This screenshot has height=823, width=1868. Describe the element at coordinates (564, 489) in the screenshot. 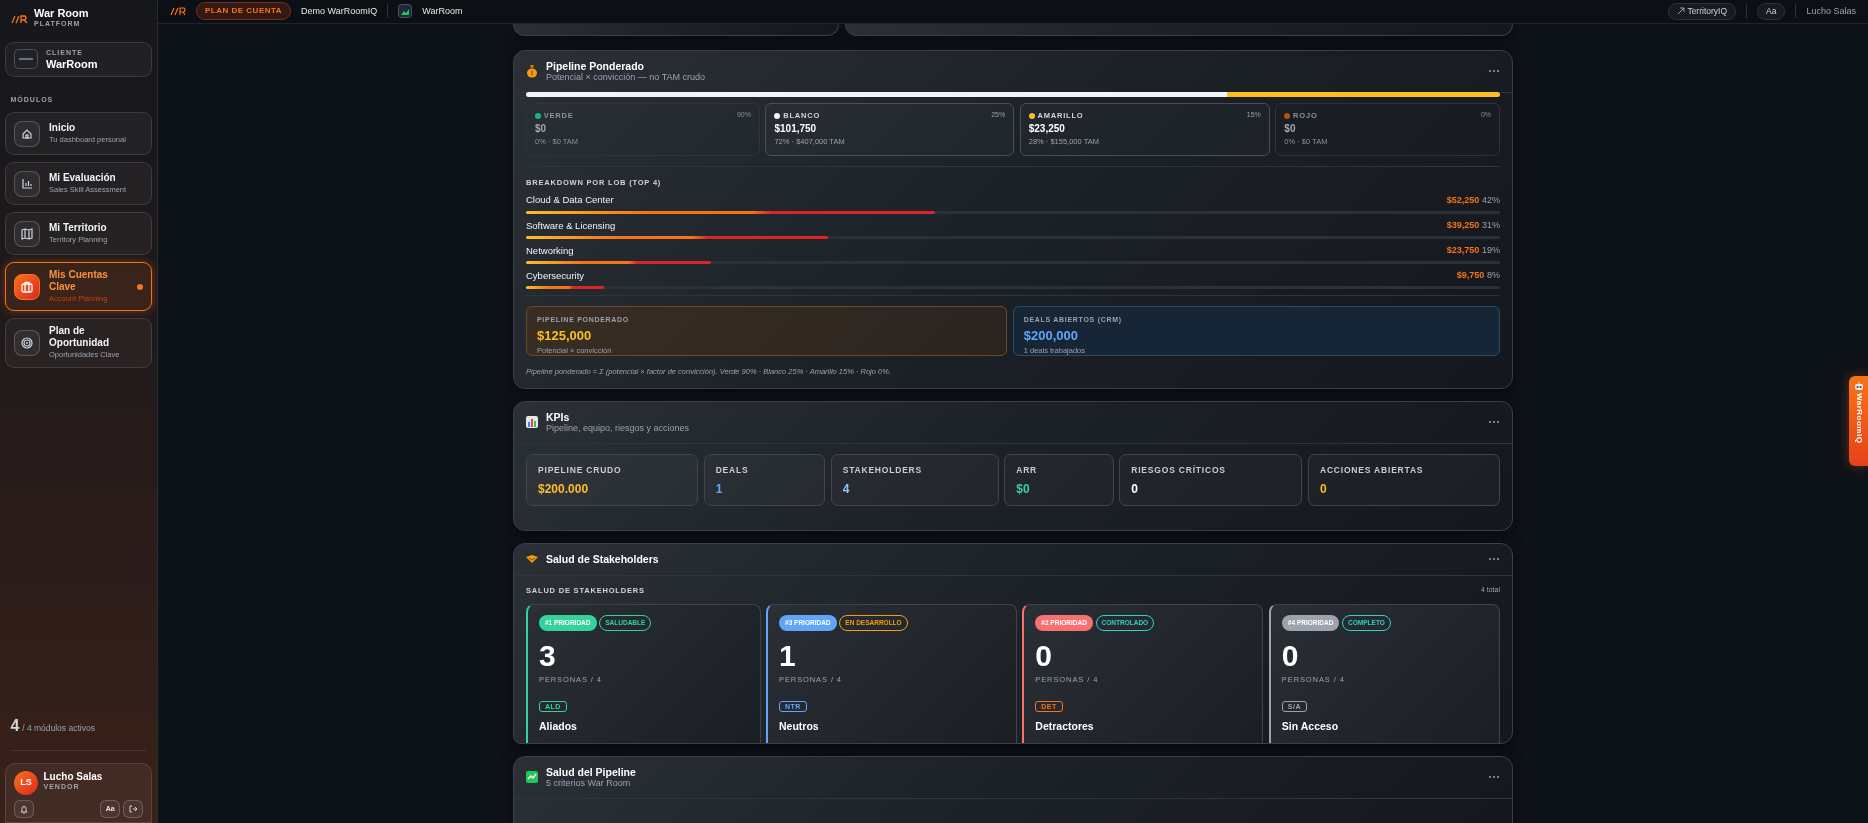

I see `kpi-value: $200.000` at that location.